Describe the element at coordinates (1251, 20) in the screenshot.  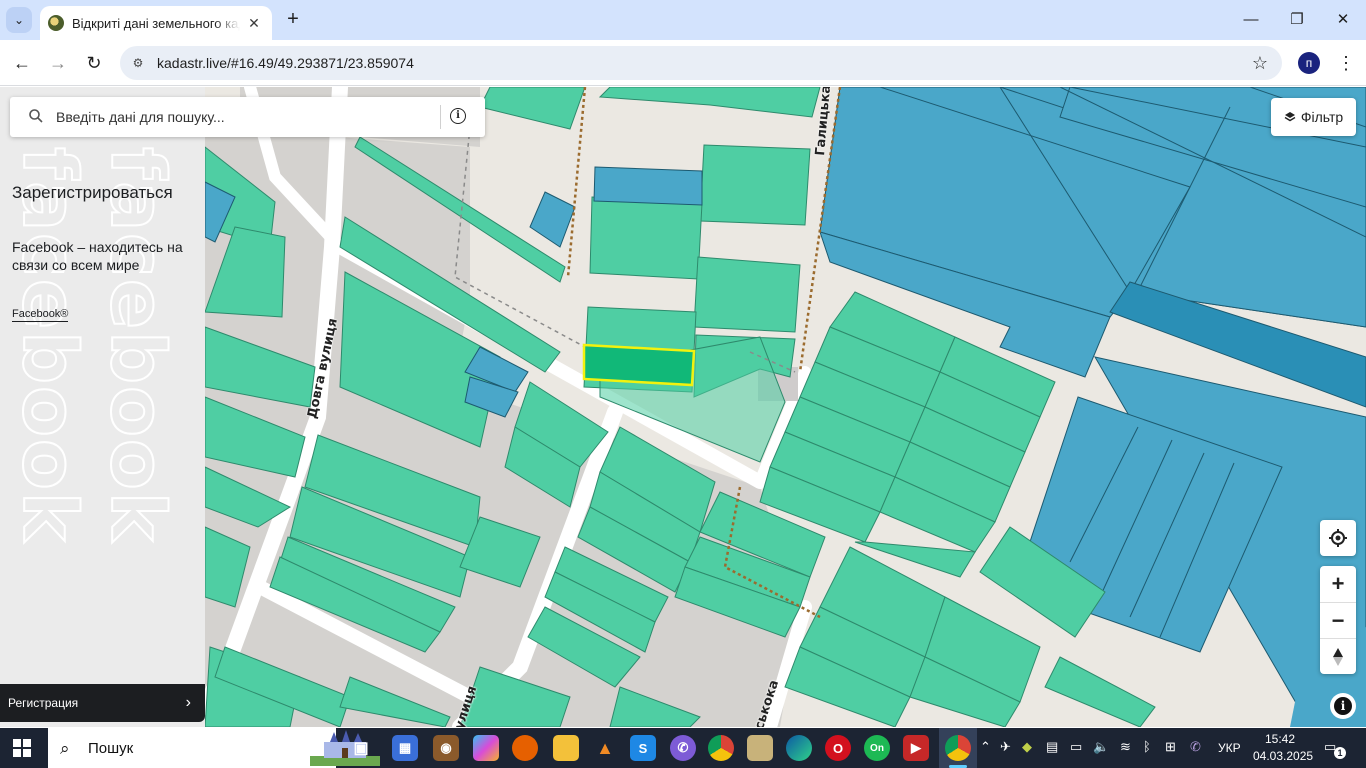
I see `minimize-window-icon: ―` at that location.